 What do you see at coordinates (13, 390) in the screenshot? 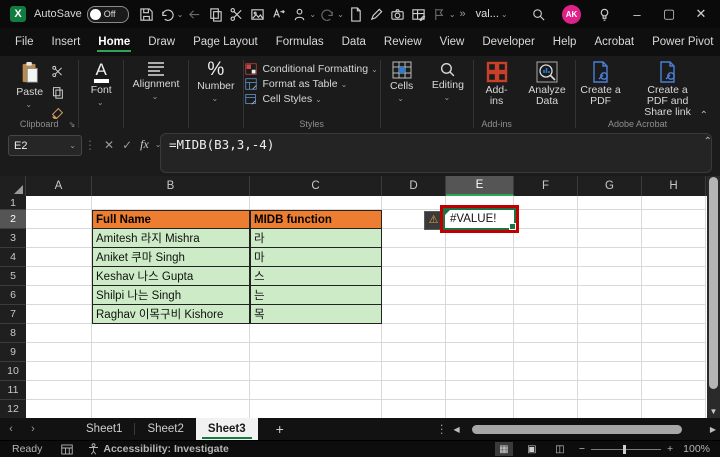
I see `row-header-11: 11` at bounding box center [13, 390].